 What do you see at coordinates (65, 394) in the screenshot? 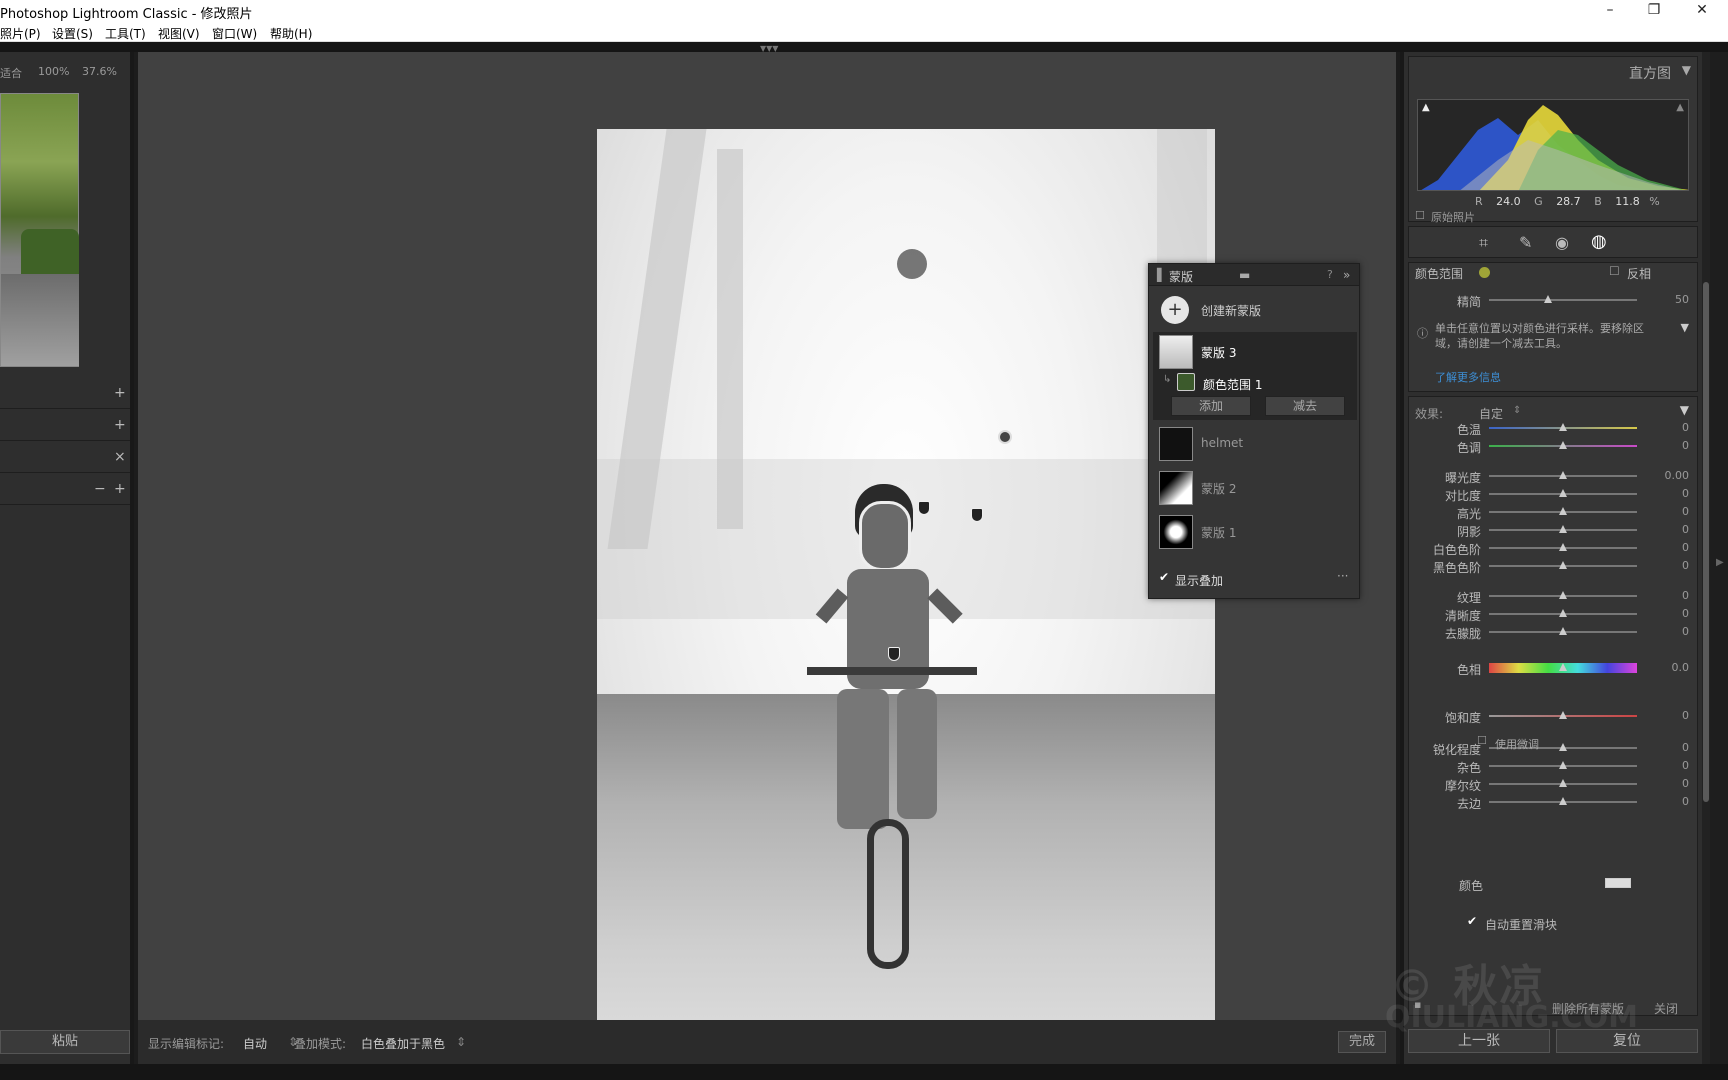
I see `presets-section: +` at bounding box center [65, 394].